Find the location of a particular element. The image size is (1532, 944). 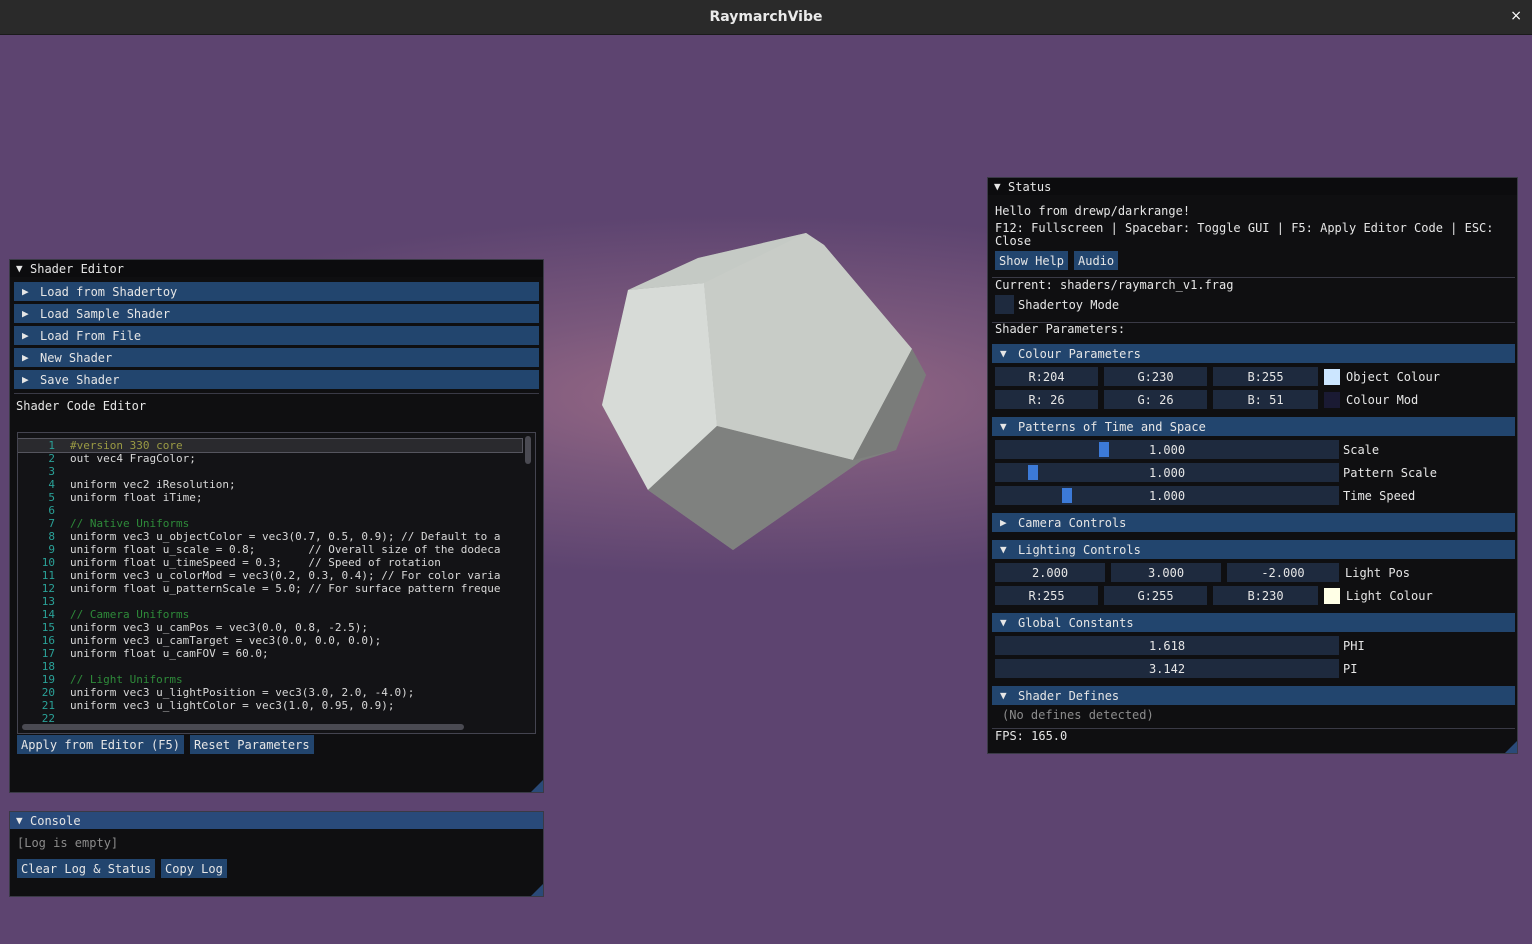

menu-load-file: ▶ Load From File is located at coordinates (276, 335).